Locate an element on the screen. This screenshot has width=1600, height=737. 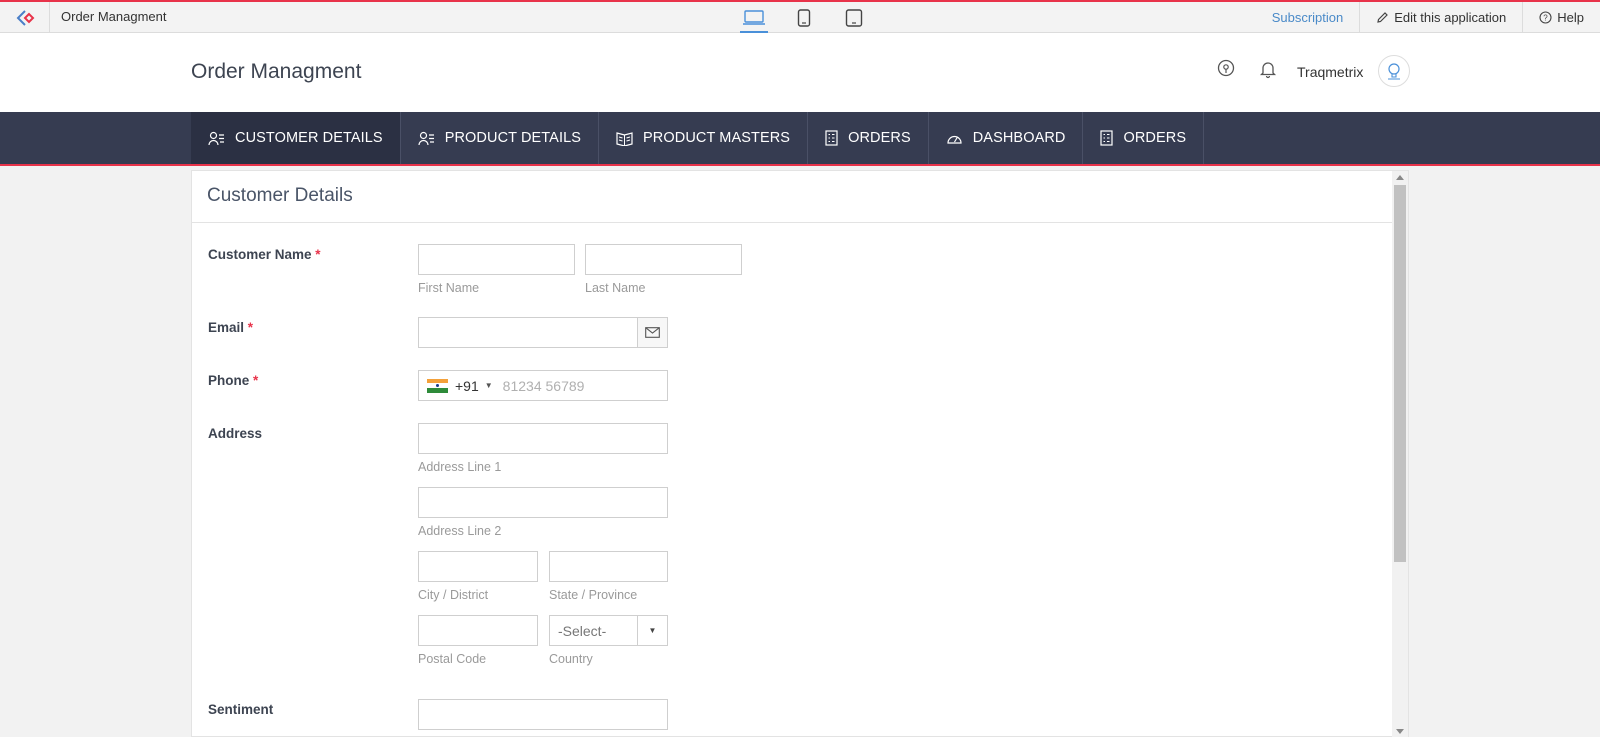
page-title: Order Managment is located at coordinates (276, 71).